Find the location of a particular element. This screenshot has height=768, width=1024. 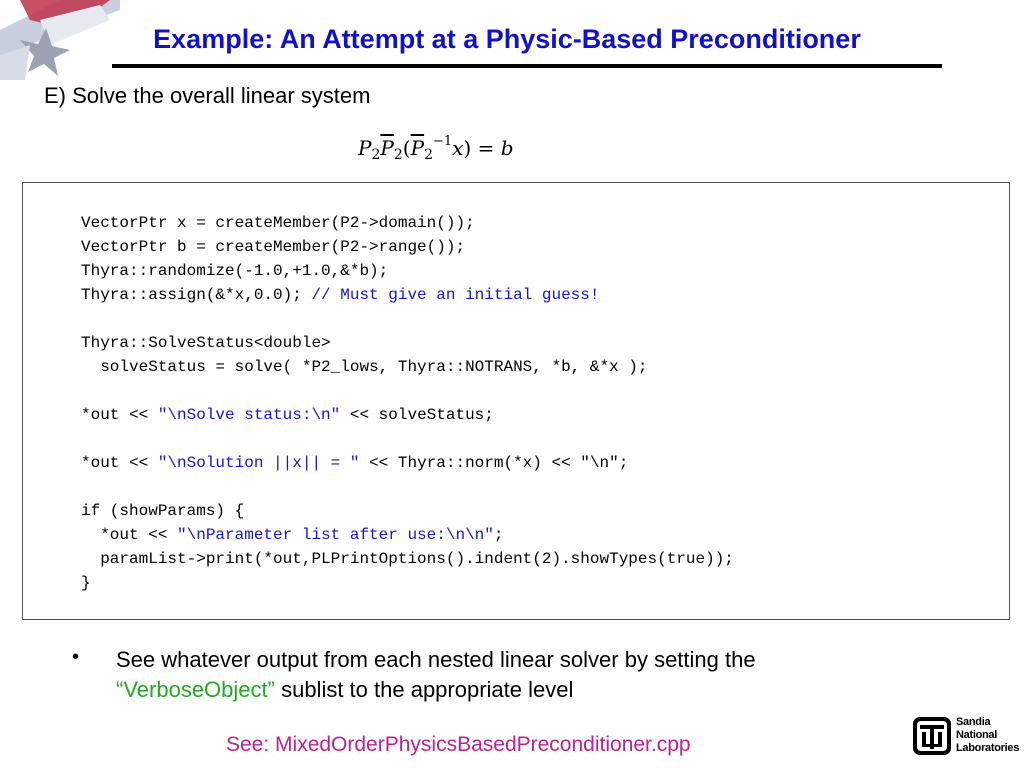

title-underline is located at coordinates (527, 66).